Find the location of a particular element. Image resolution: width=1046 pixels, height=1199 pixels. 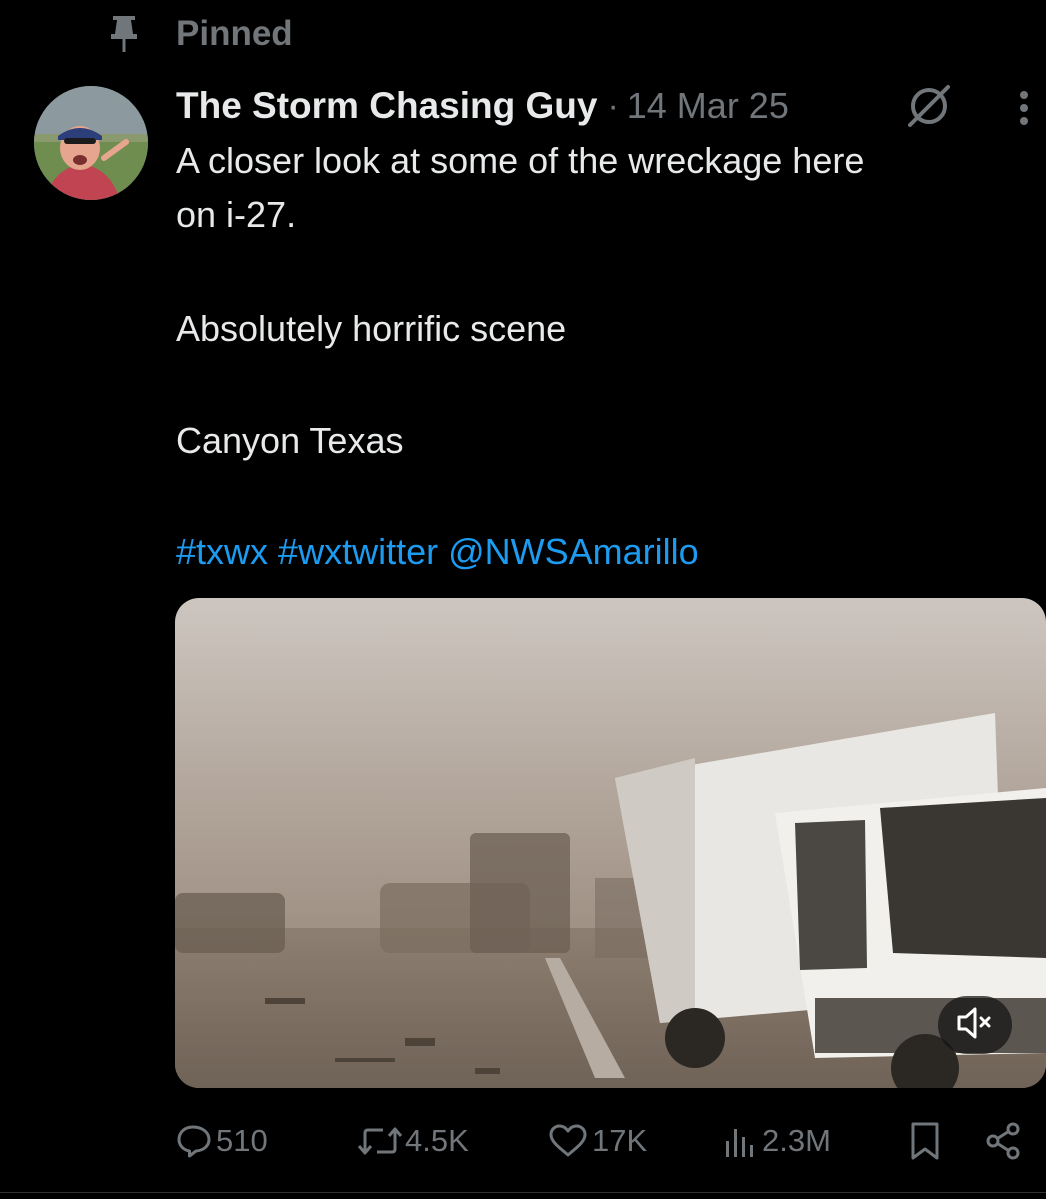

hashtag-link: #txwx is located at coordinates (222, 551).